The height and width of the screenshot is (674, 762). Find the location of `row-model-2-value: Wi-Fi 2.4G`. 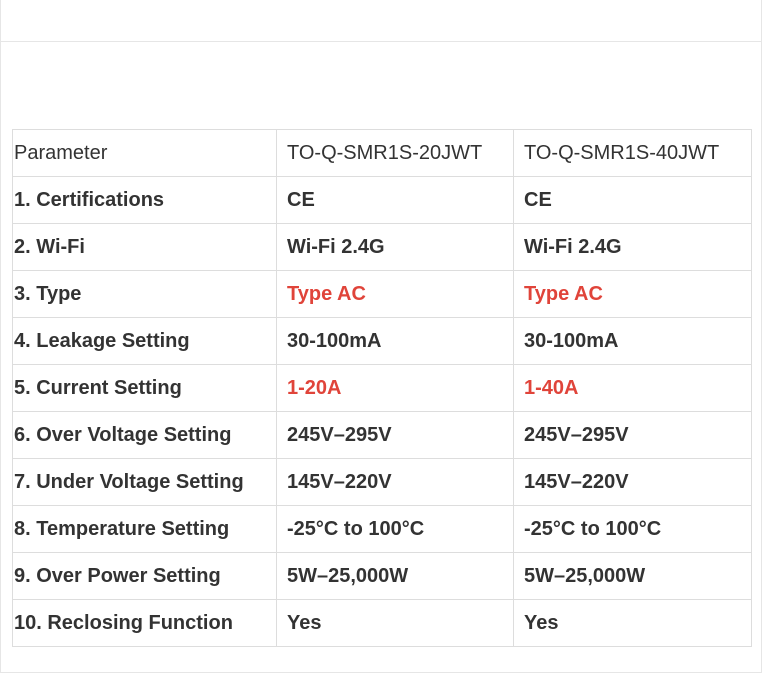

row-model-2-value: Wi-Fi 2.4G is located at coordinates (632, 247).